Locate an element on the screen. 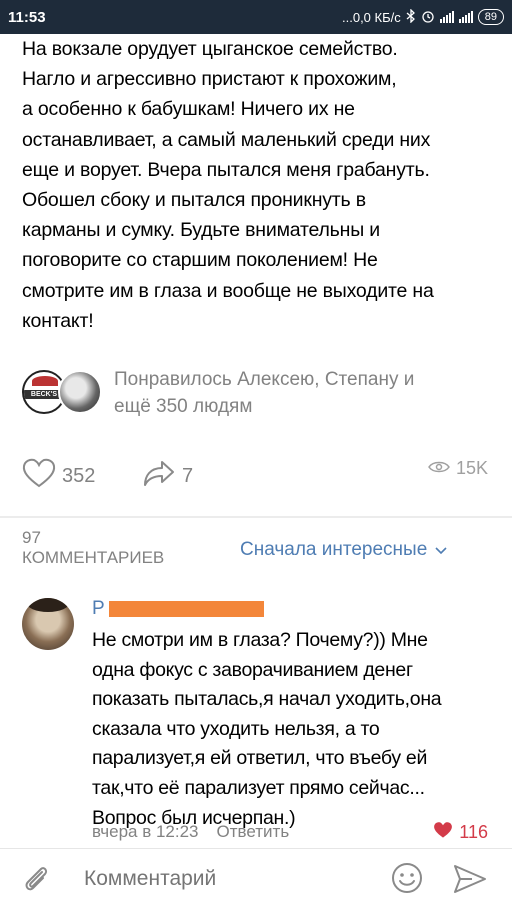 The height and width of the screenshot is (909, 512). comment-line: сказала что уходить нельзя, а то is located at coordinates (236, 728).